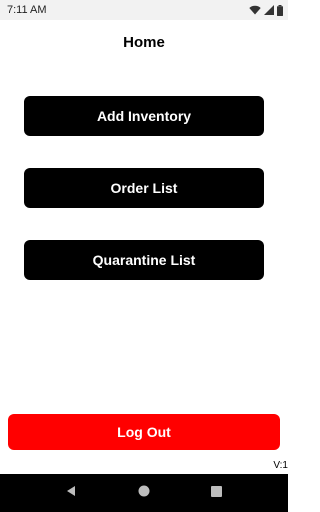  I want to click on header: Home, so click(144, 42).